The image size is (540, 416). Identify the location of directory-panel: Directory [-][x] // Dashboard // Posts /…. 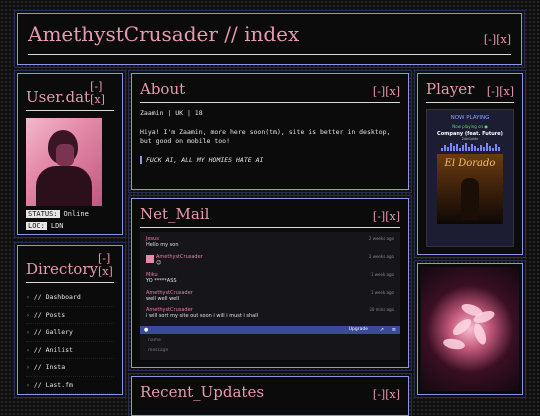
(70, 320).